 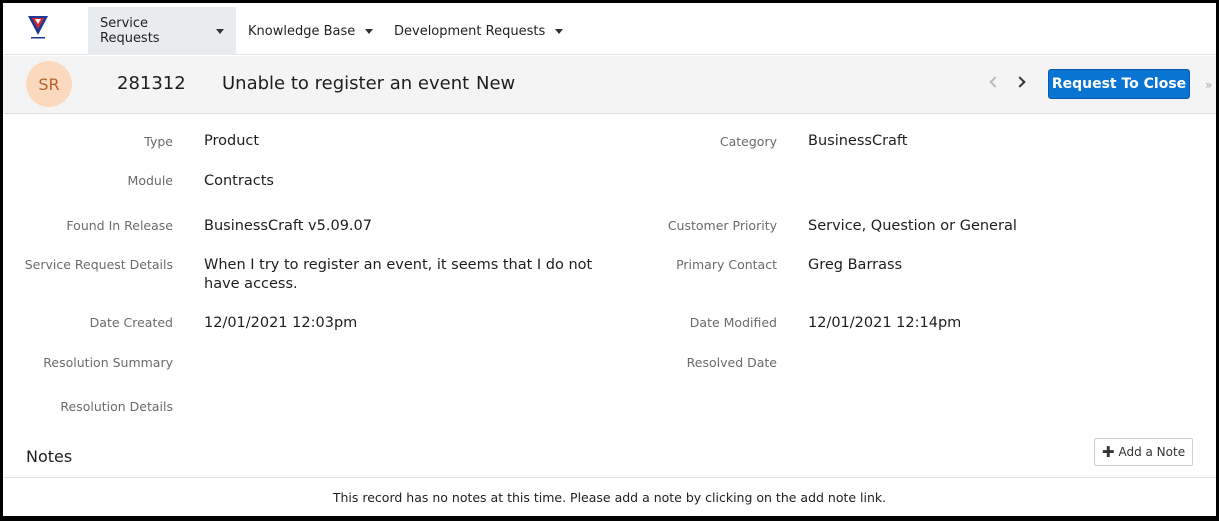 What do you see at coordinates (288, 226) in the screenshot?
I see `found-in-release-value: BusinessCraft v5.09.07` at bounding box center [288, 226].